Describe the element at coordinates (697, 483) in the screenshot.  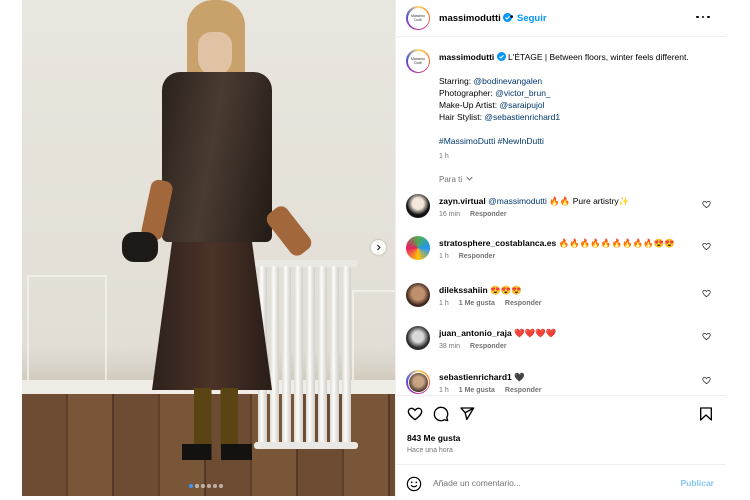
I see `publish-button: Publicar` at that location.